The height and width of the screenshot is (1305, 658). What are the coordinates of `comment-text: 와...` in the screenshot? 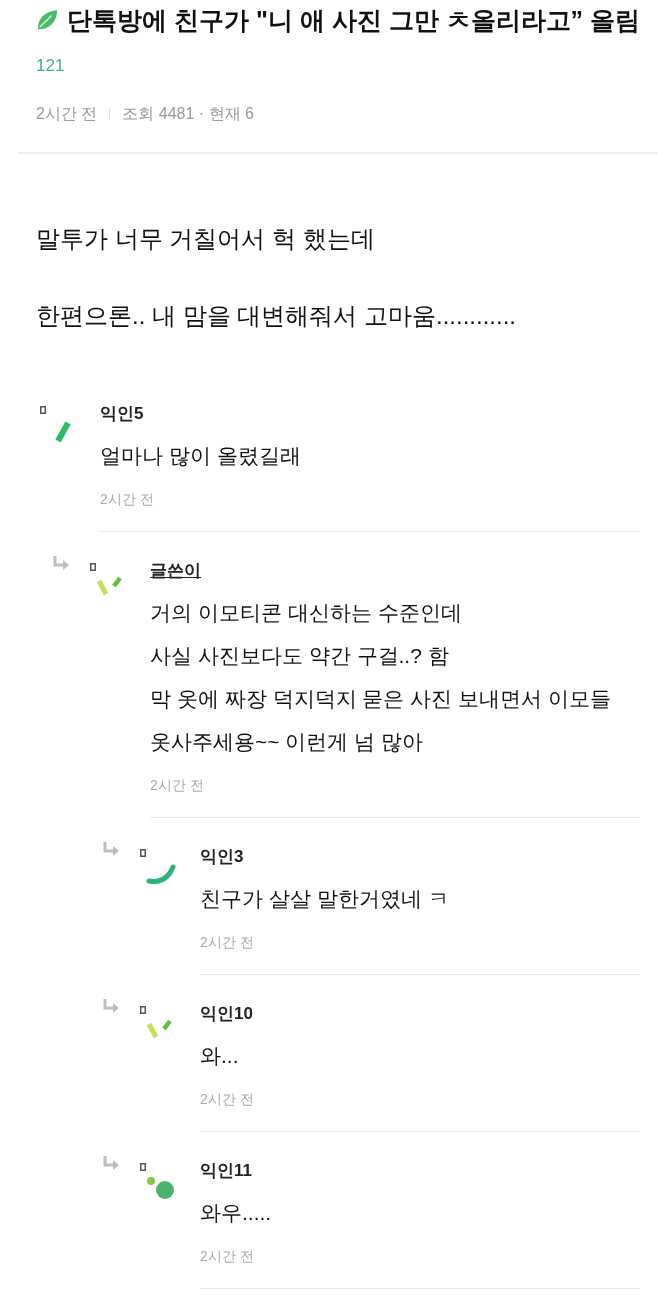 It's located at (220, 1056).